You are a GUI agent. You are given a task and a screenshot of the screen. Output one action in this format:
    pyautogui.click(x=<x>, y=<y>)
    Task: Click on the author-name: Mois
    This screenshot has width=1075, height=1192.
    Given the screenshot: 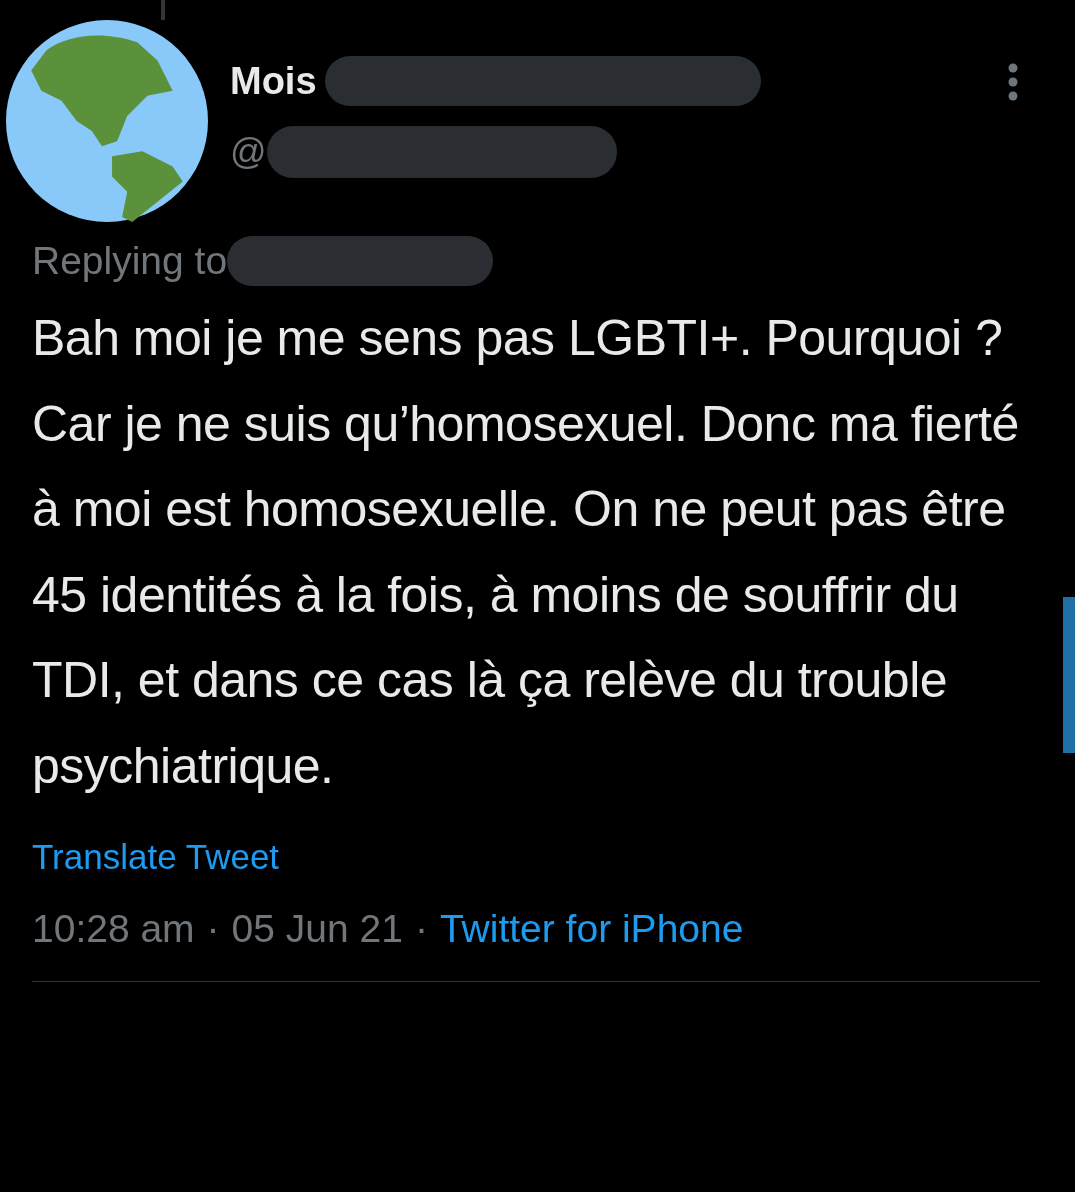 What is the action you would take?
    pyautogui.click(x=273, y=81)
    